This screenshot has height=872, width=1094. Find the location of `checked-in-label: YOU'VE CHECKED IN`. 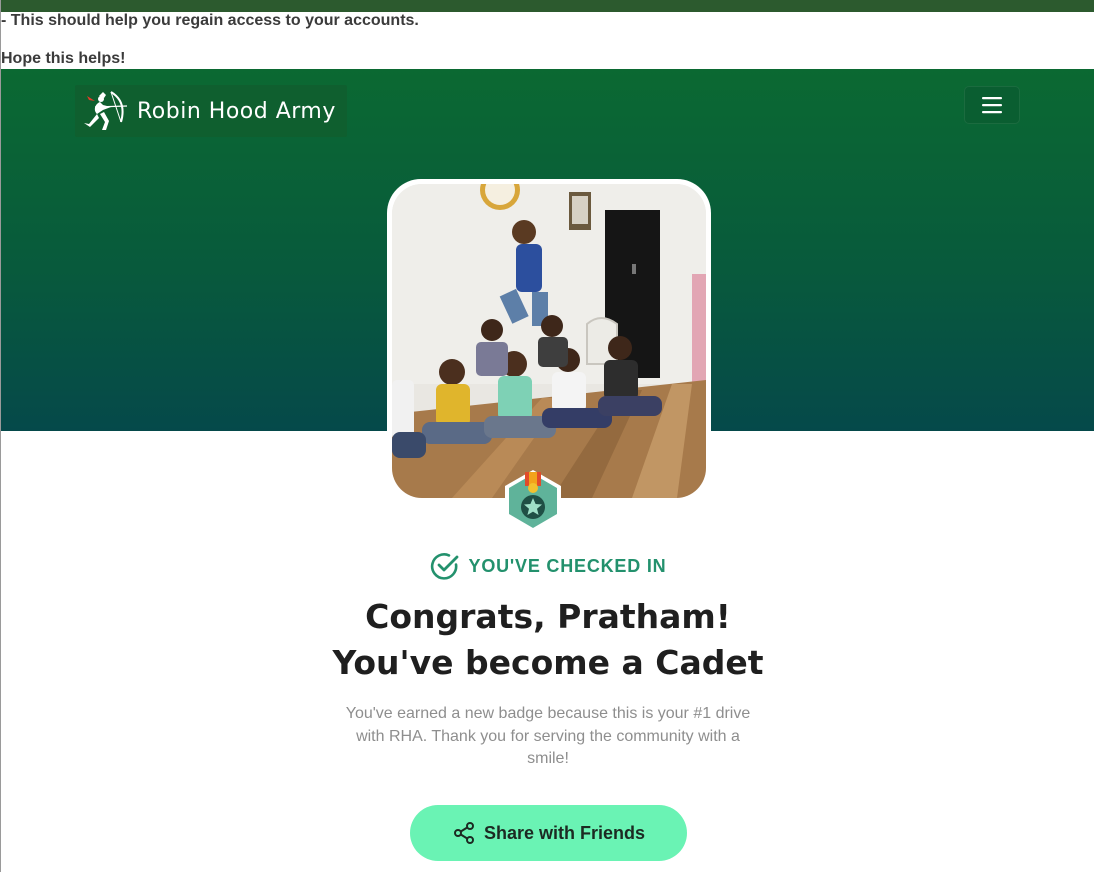

checked-in-label: YOU'VE CHECKED IN is located at coordinates (567, 565).